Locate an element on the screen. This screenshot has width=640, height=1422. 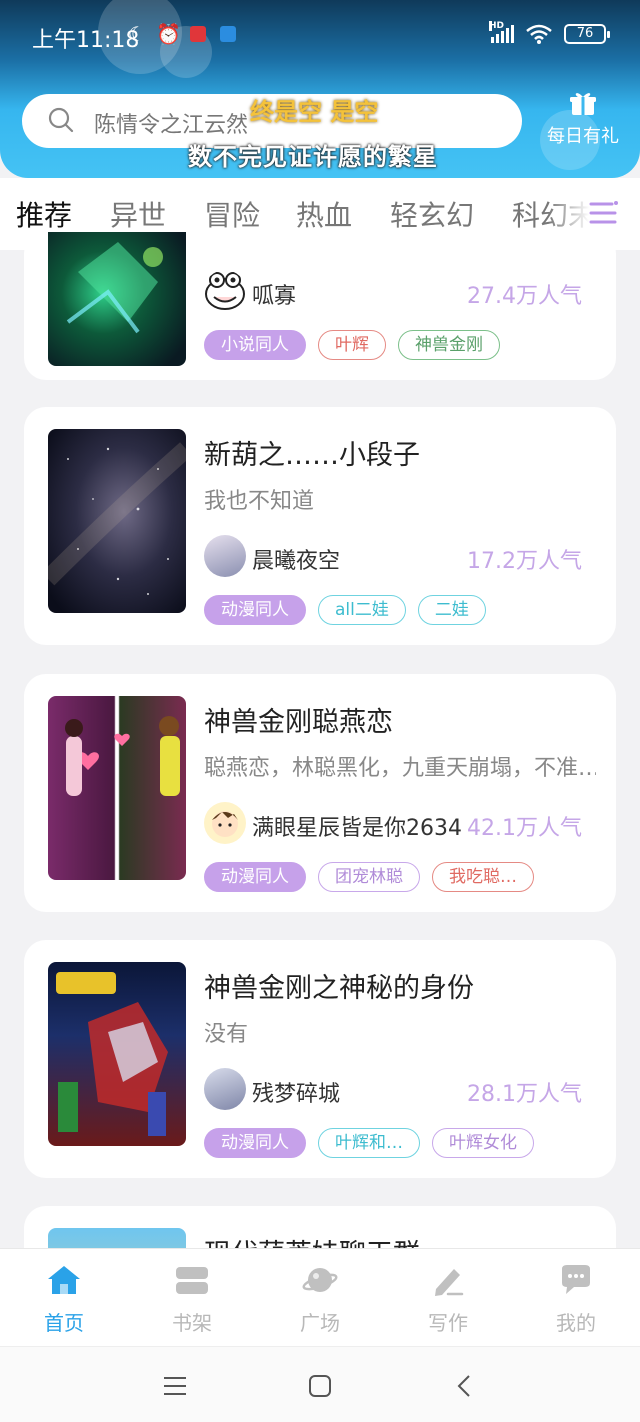
book-title: 神兽金刚聪燕恋 is located at coordinates (298, 722).